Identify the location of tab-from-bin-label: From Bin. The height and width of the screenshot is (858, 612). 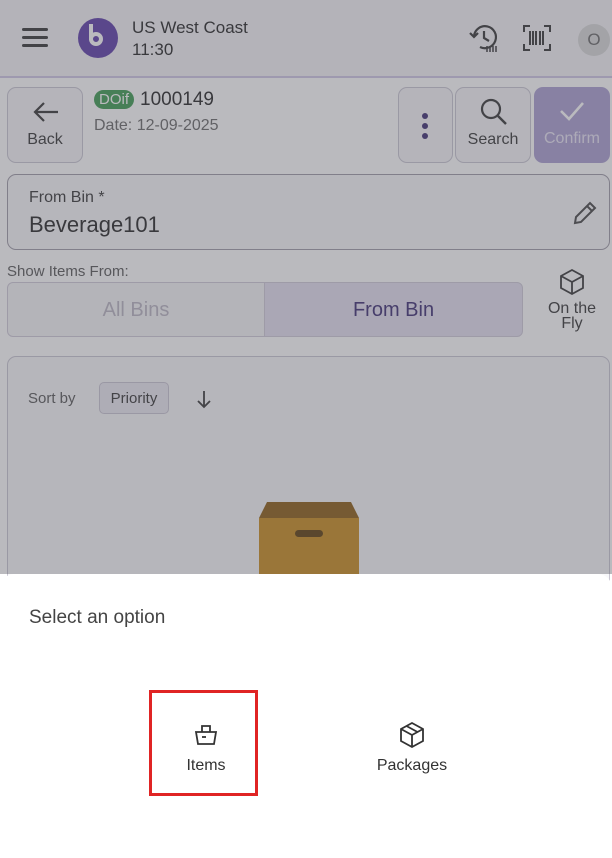
(393, 310).